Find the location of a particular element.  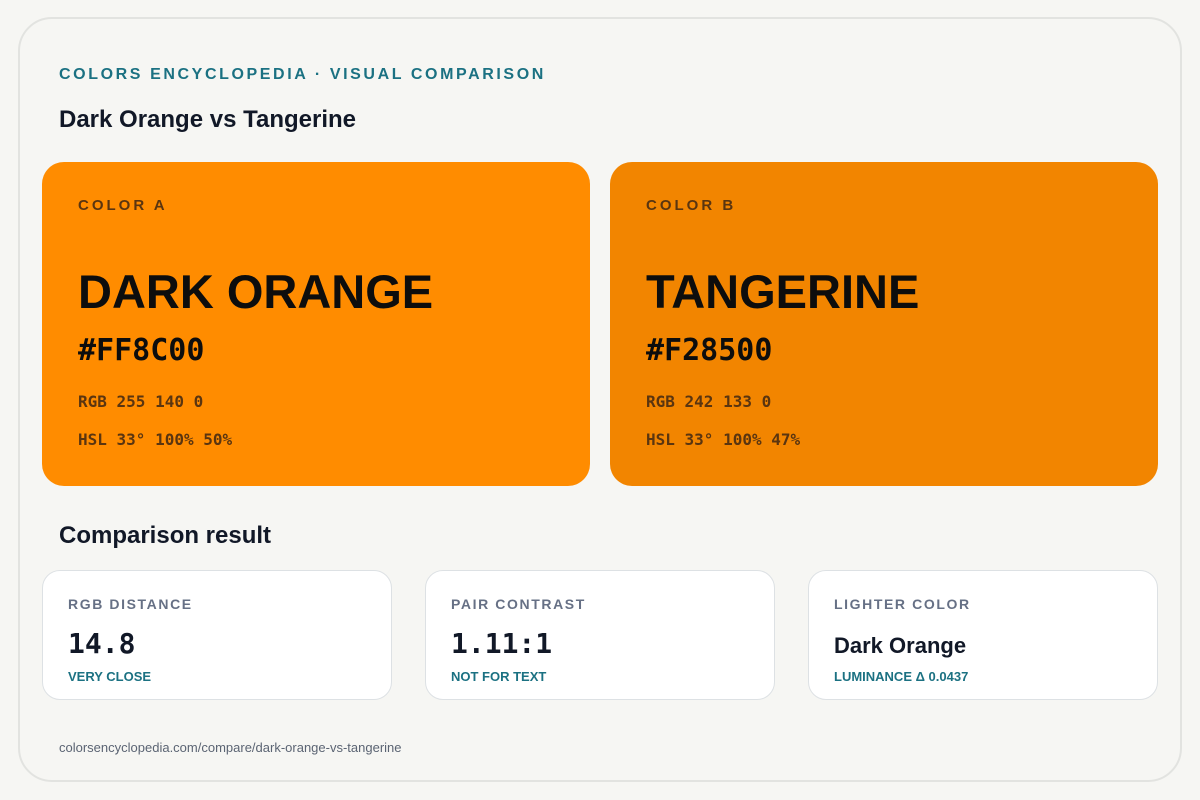

color-b-tag: COLOR B is located at coordinates (691, 205).